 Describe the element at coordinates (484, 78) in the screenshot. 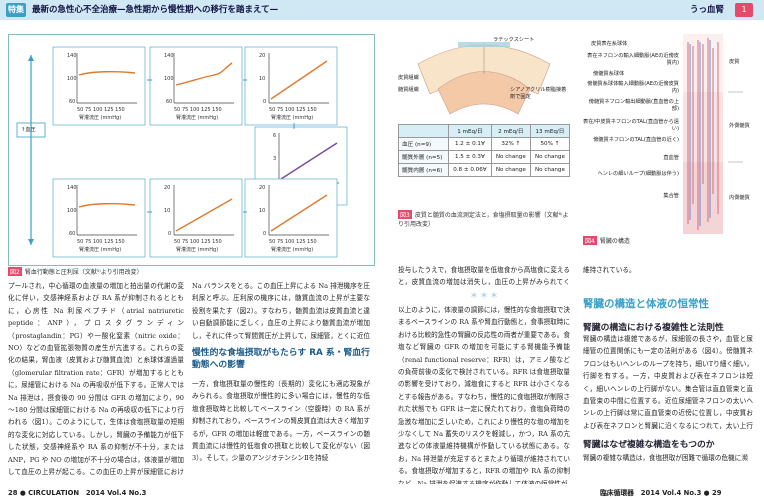

I see `figure-3-kidney-diagram` at that location.